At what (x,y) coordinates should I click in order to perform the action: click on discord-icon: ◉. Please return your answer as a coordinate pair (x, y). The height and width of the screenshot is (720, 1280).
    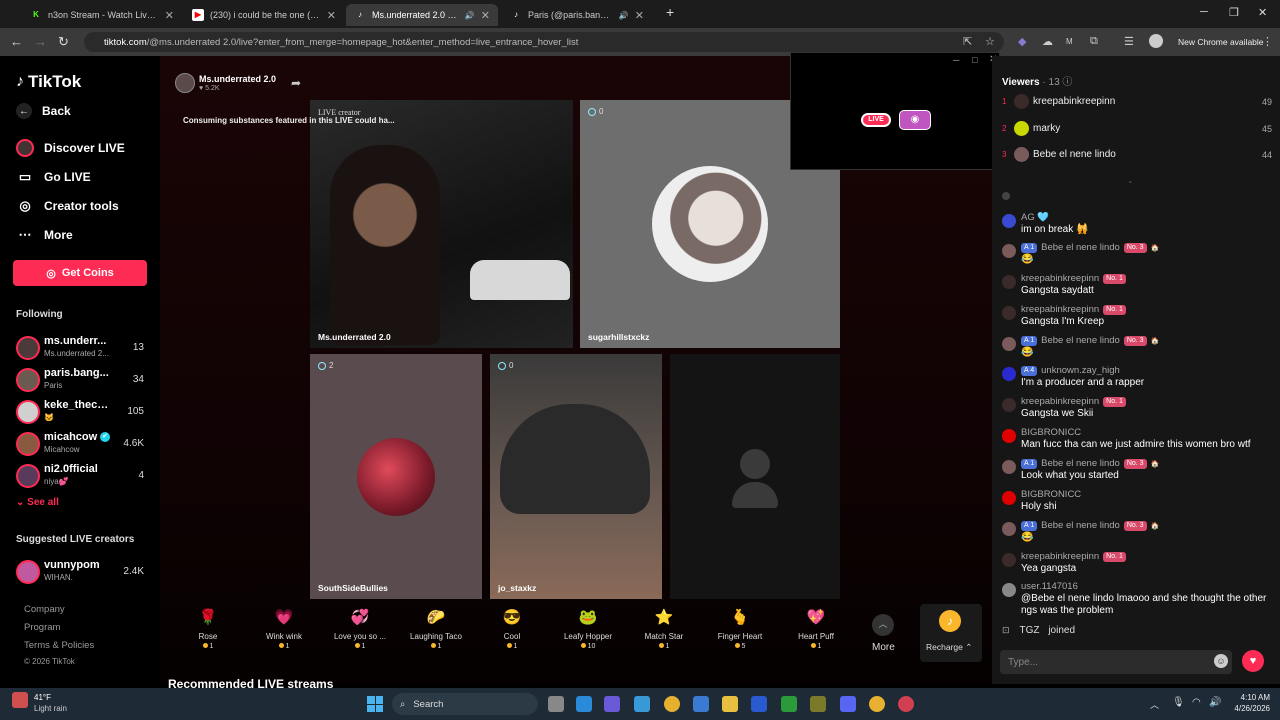
    Looking at the image, I should click on (915, 120).